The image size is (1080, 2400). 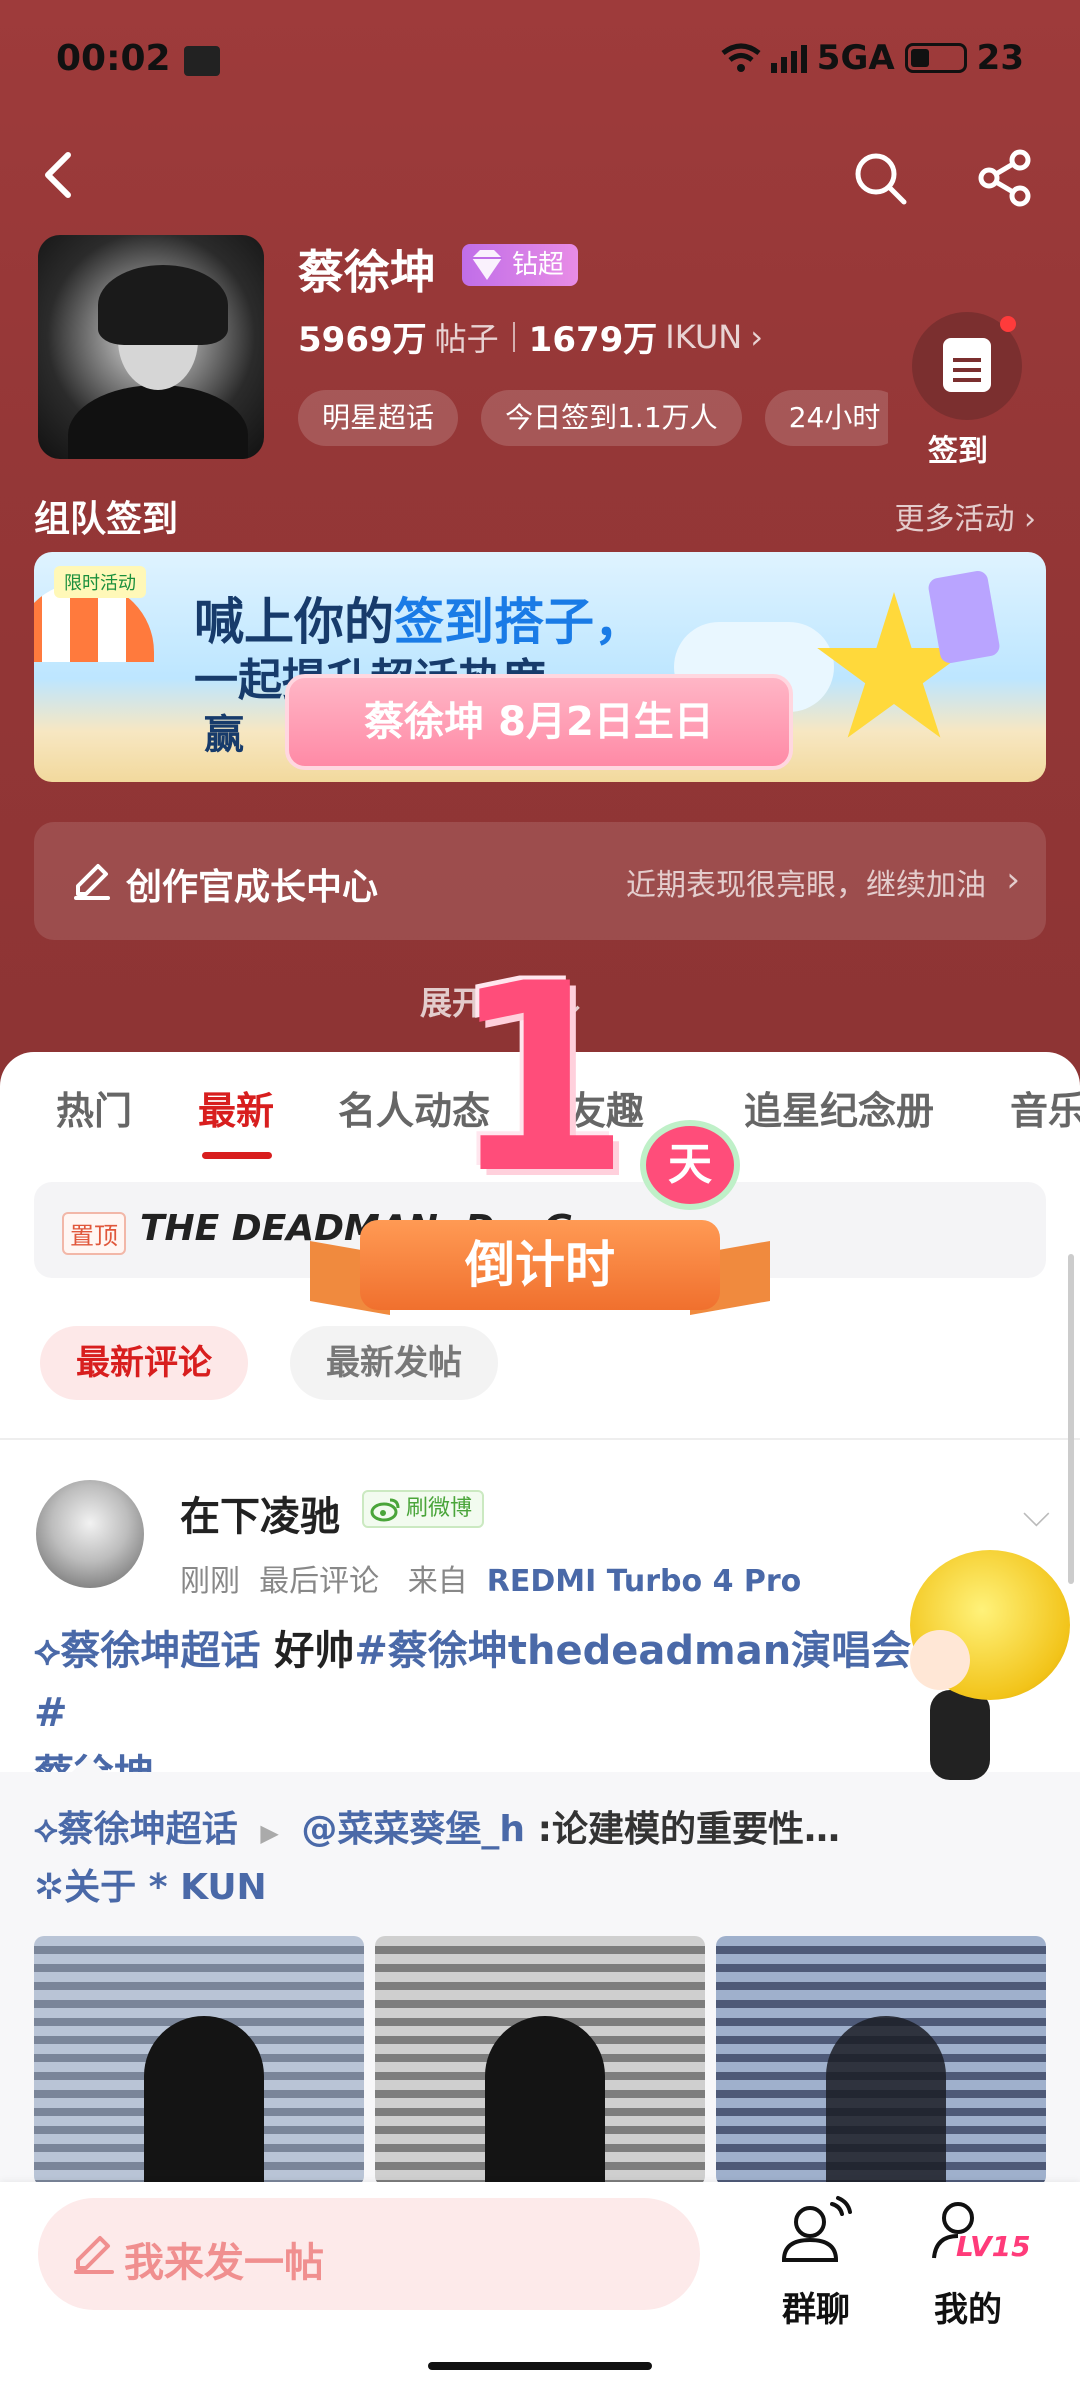 What do you see at coordinates (90, 1534) in the screenshot?
I see `post-author-avatar` at bounding box center [90, 1534].